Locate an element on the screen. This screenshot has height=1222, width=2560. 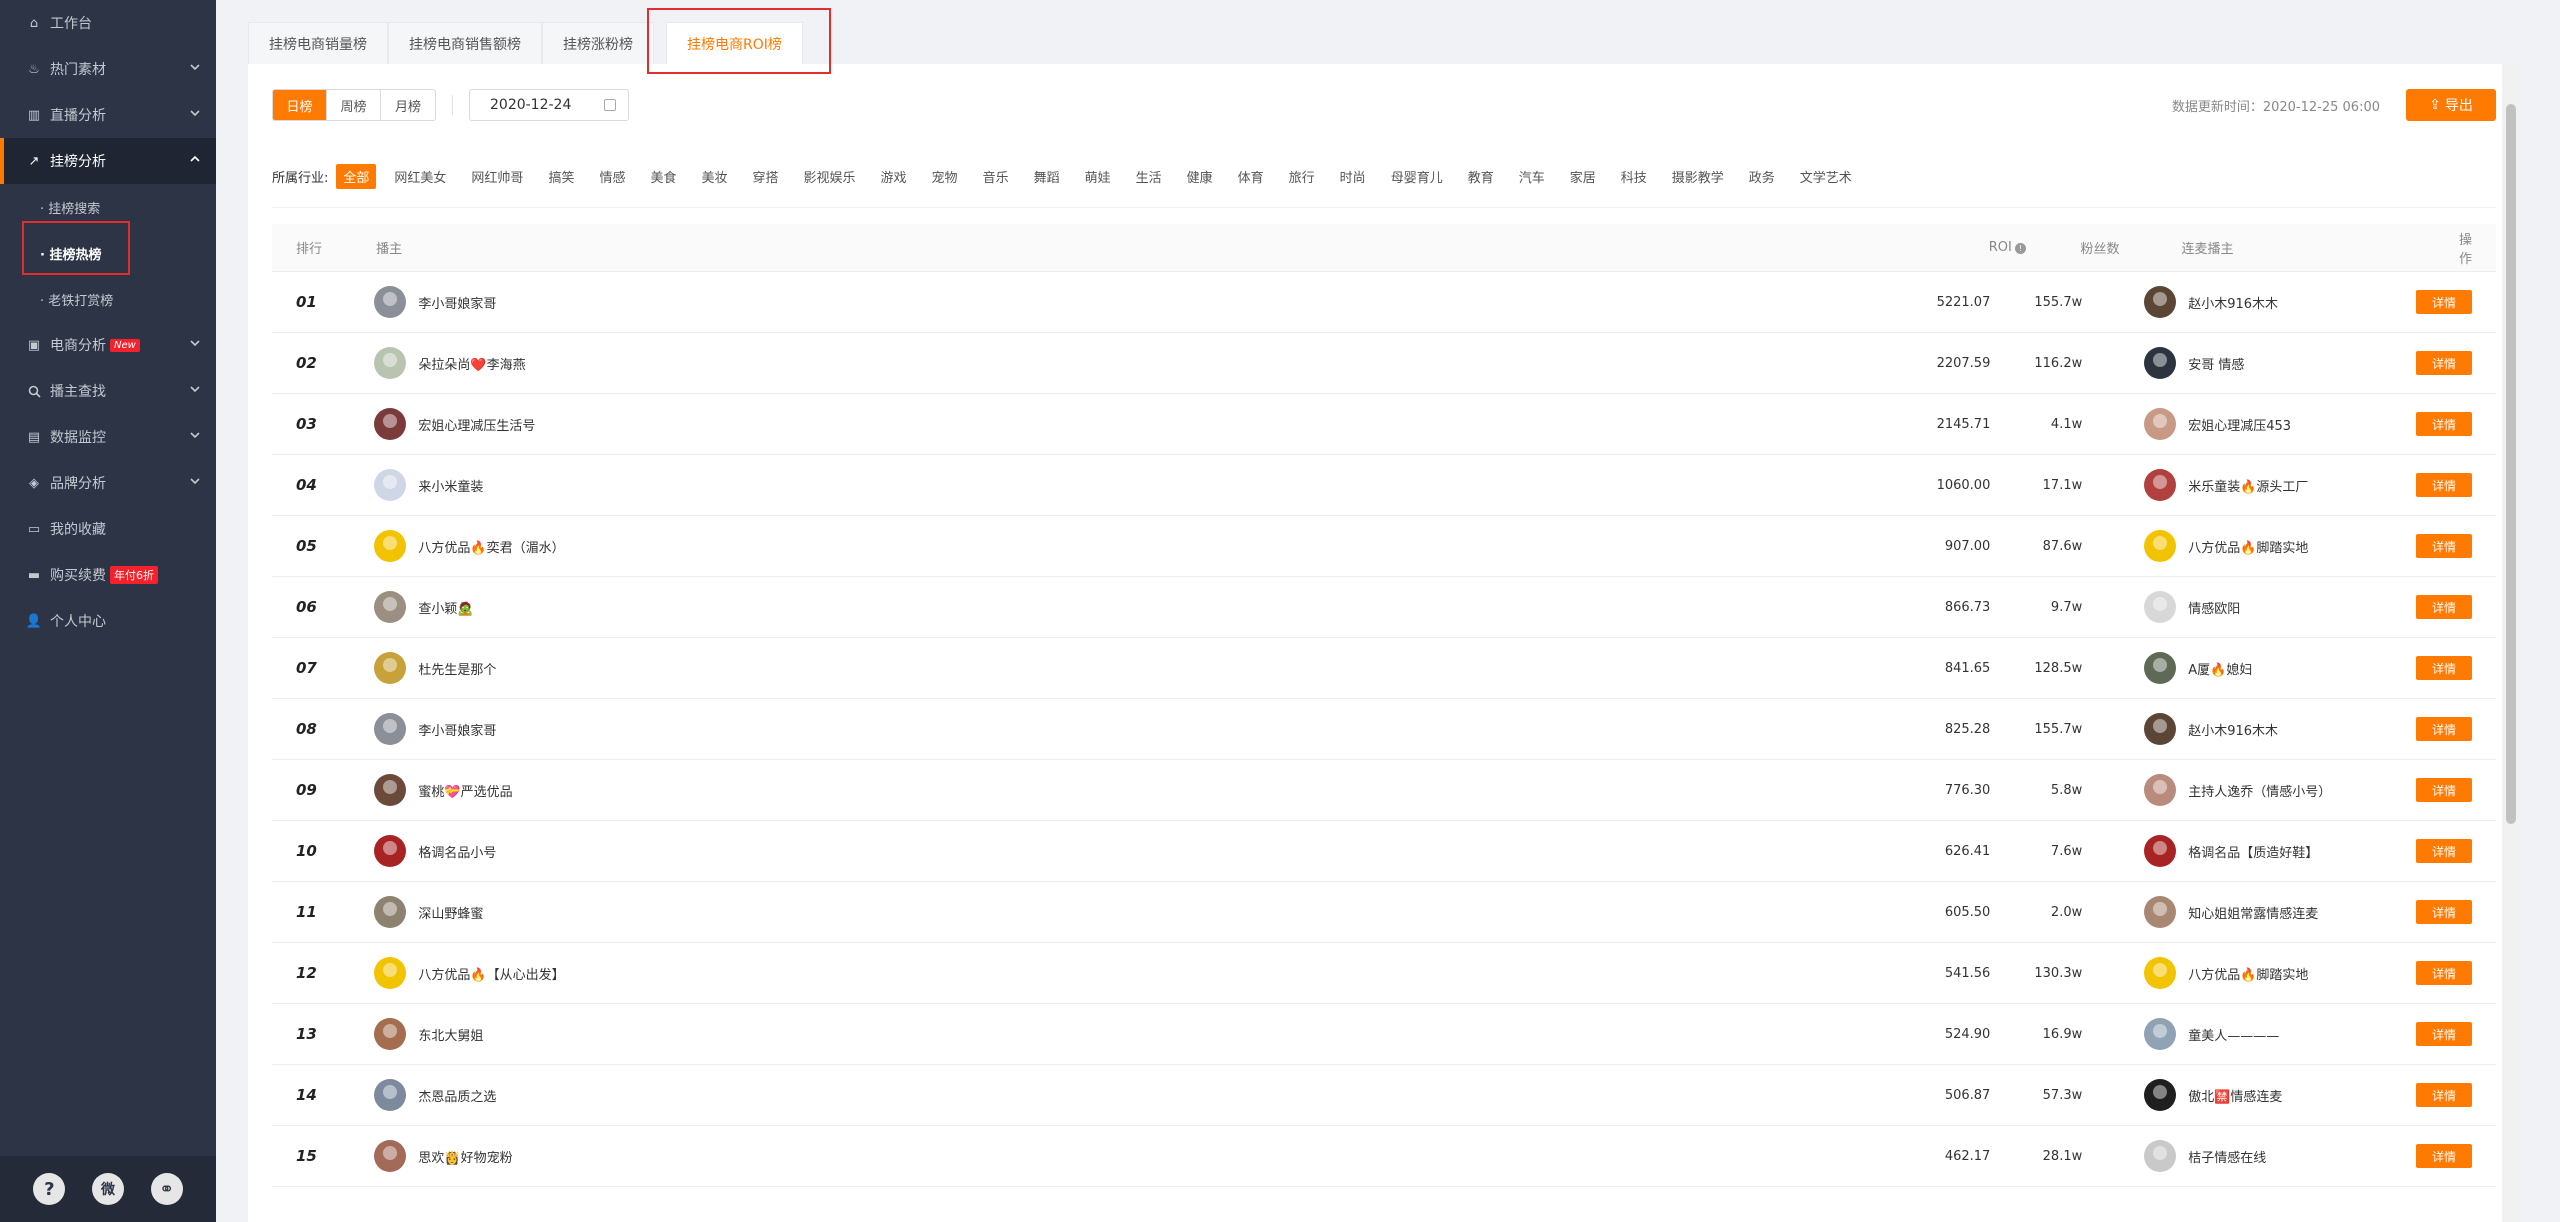
category-item: 全部 is located at coordinates (356, 176).